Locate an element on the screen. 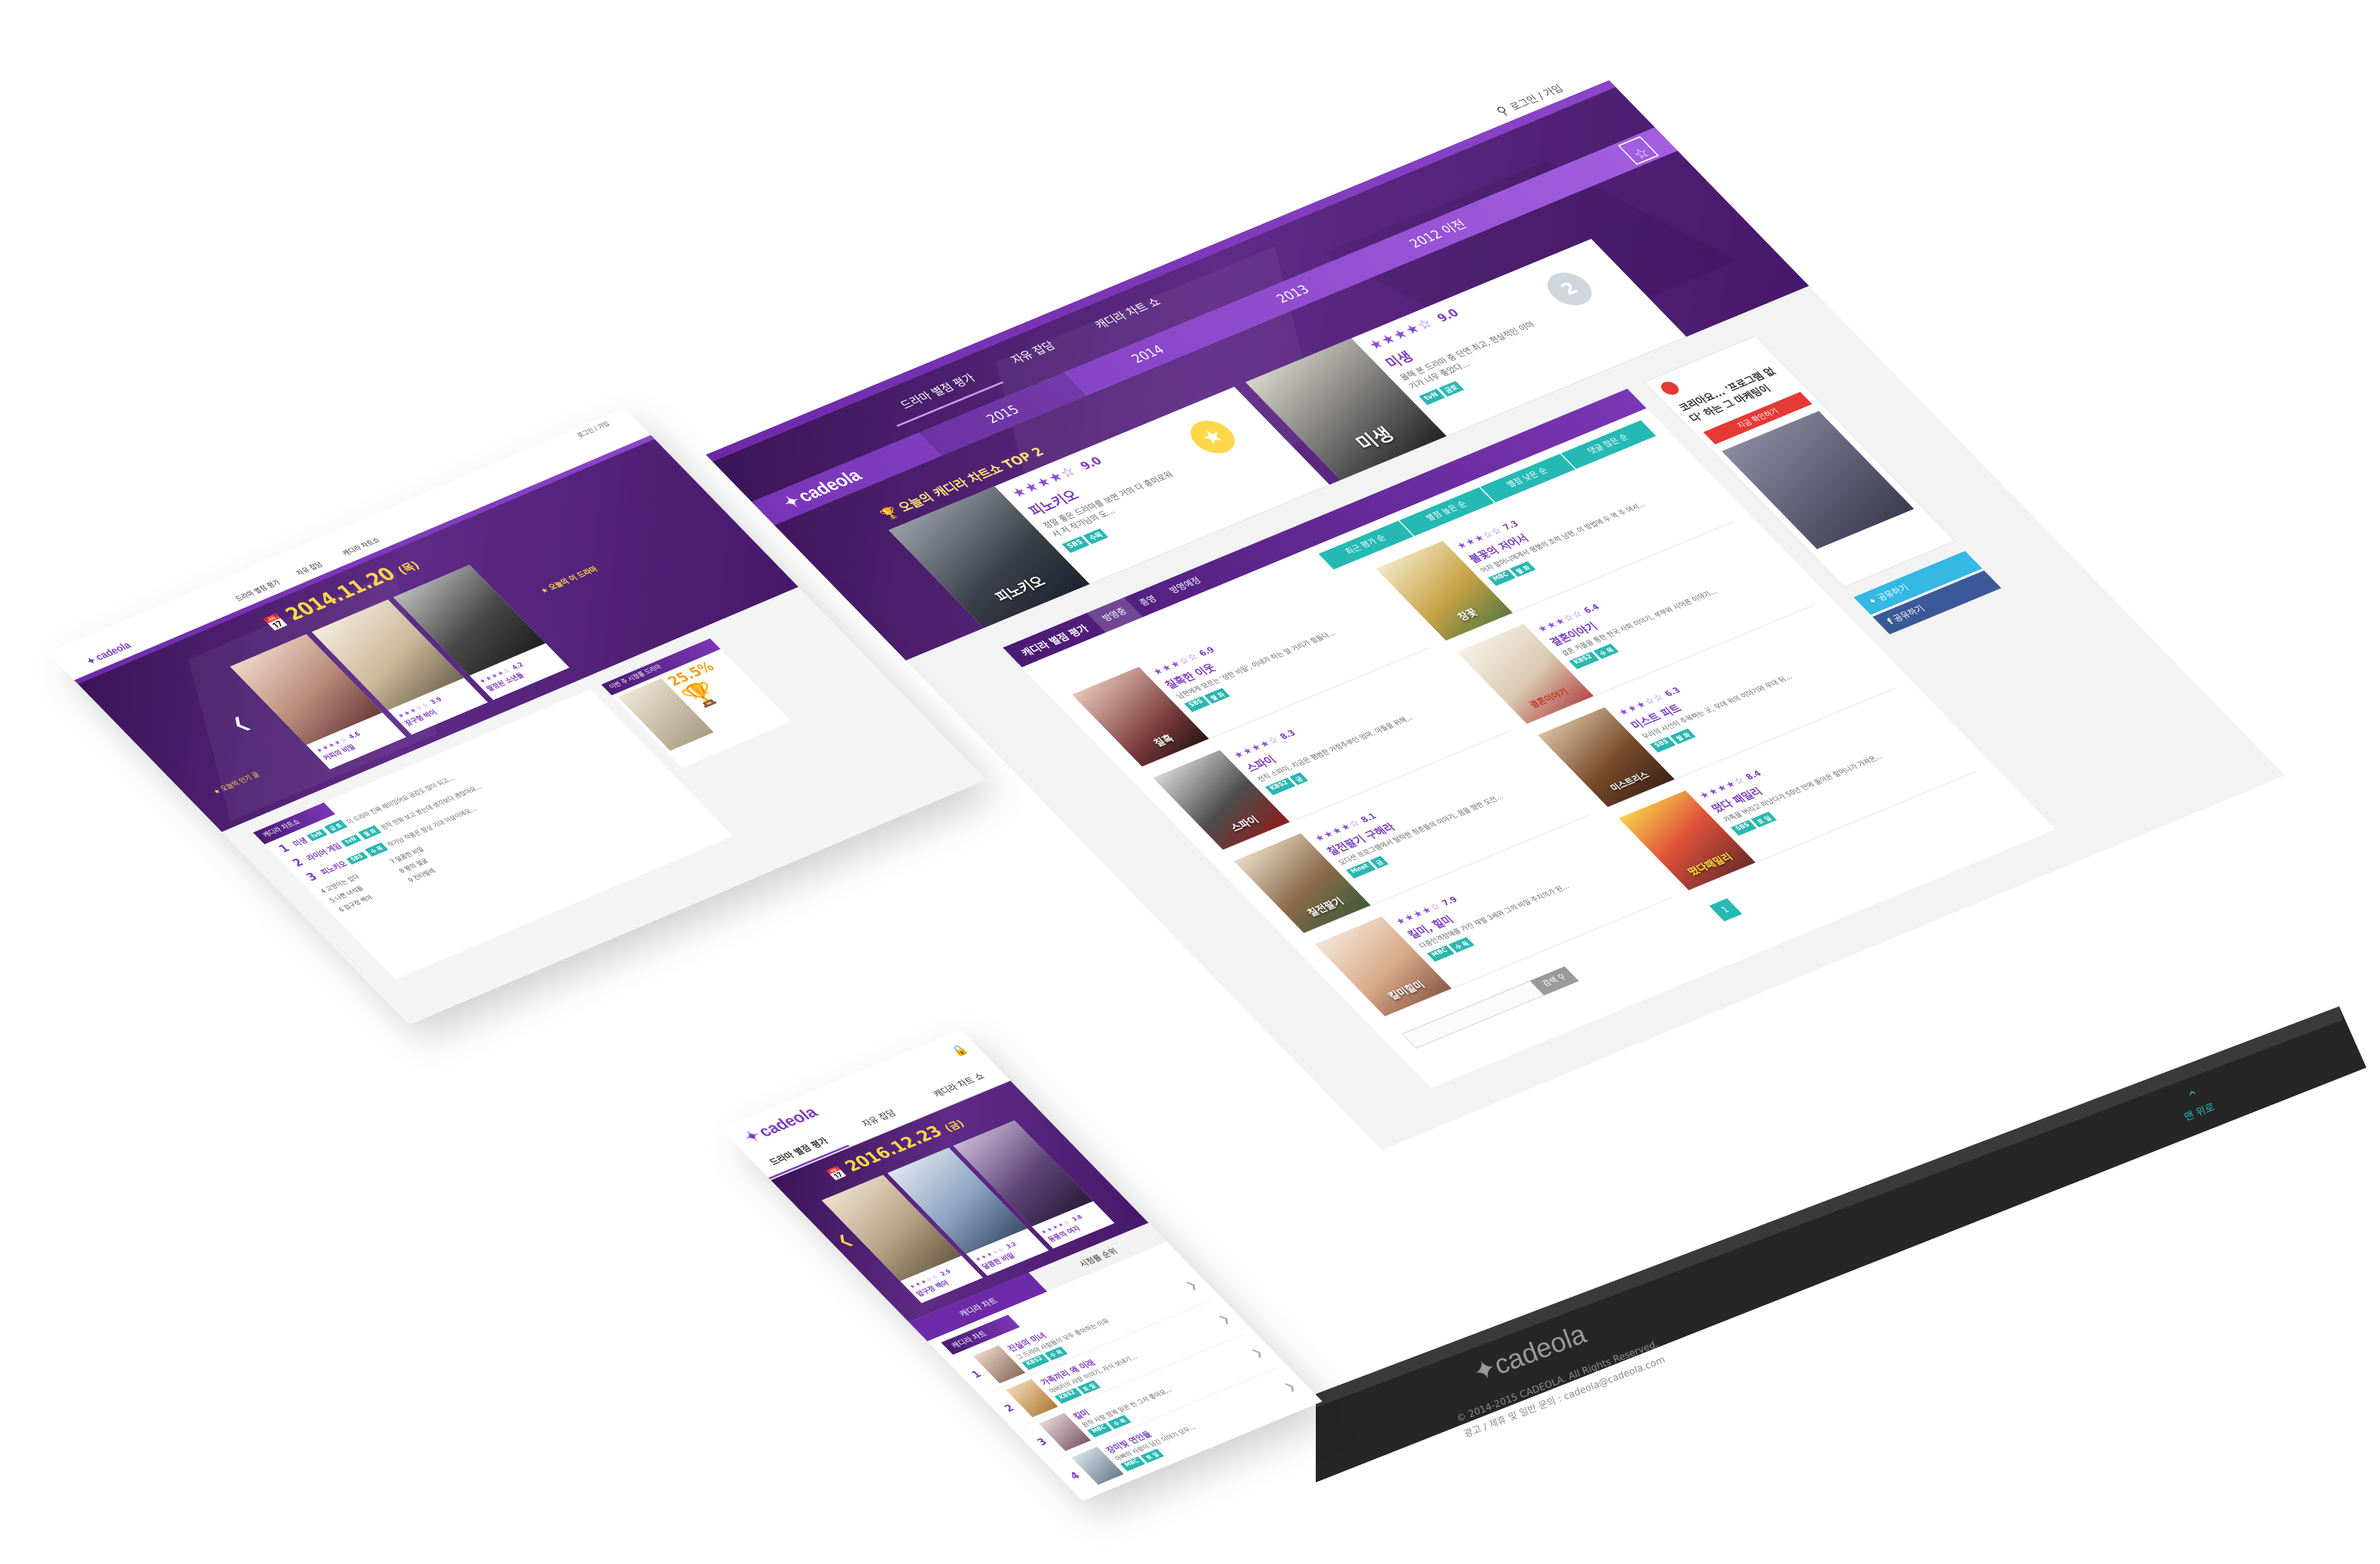 Image resolution: width=2380 pixels, height=1564 pixels. favorite-star-icon: ☆ is located at coordinates (1638, 151).